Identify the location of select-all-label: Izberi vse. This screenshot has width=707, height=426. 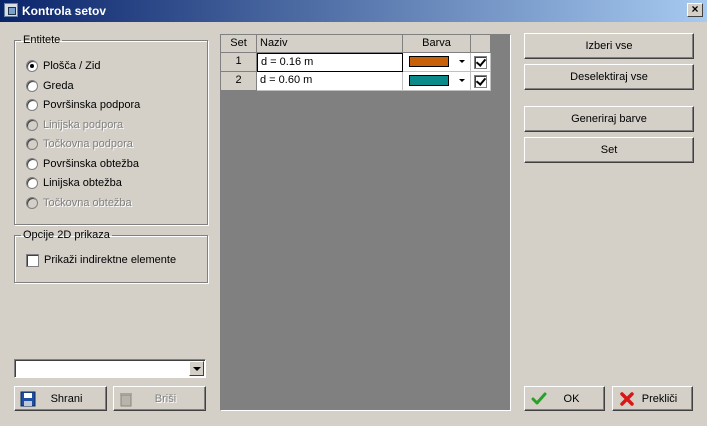
(609, 46).